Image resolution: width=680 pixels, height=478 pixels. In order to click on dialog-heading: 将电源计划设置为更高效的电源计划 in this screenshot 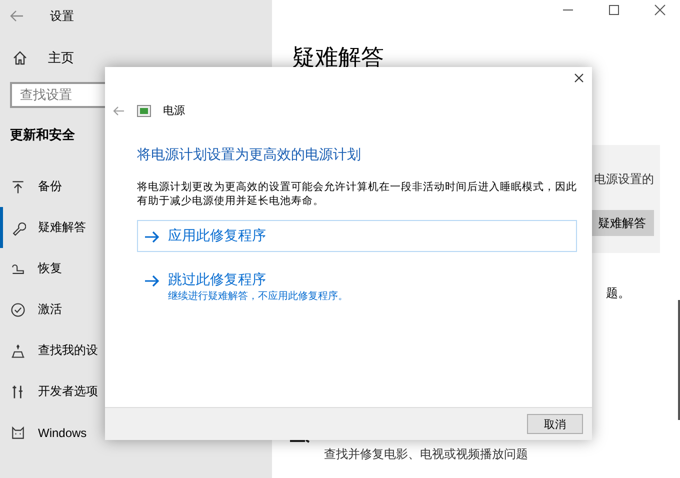, I will do `click(249, 155)`.